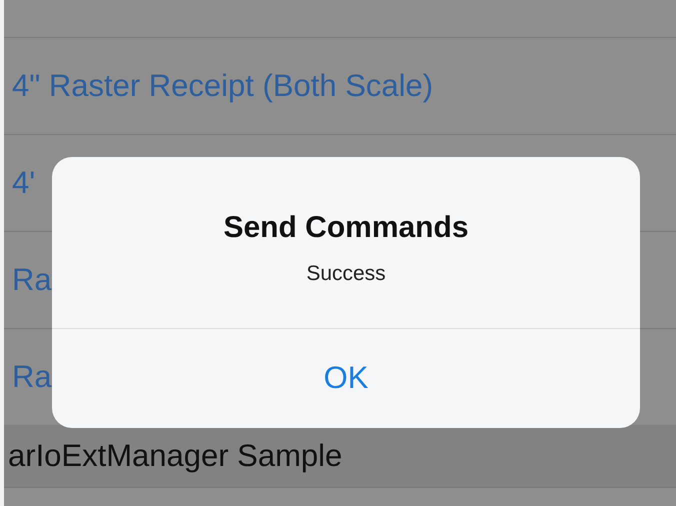 The image size is (676, 506). Describe the element at coordinates (346, 274) in the screenshot. I see `alert-message: Success` at that location.